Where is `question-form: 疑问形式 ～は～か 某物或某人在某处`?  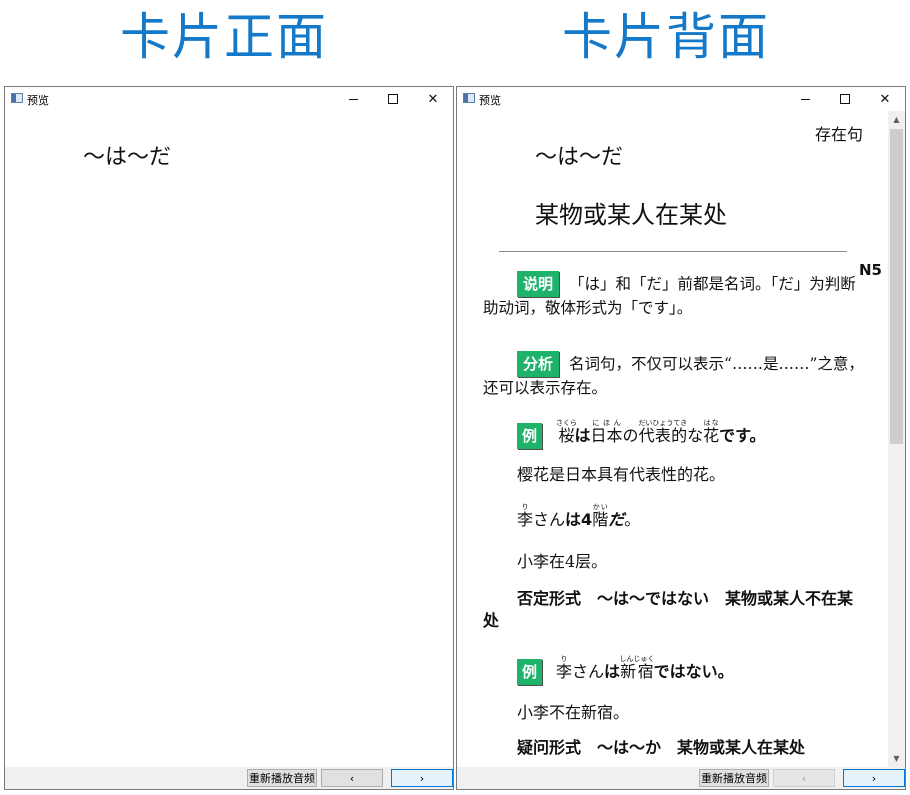
question-form: 疑问形式 ～は～か 某物或某人在某处 is located at coordinates (661, 747).